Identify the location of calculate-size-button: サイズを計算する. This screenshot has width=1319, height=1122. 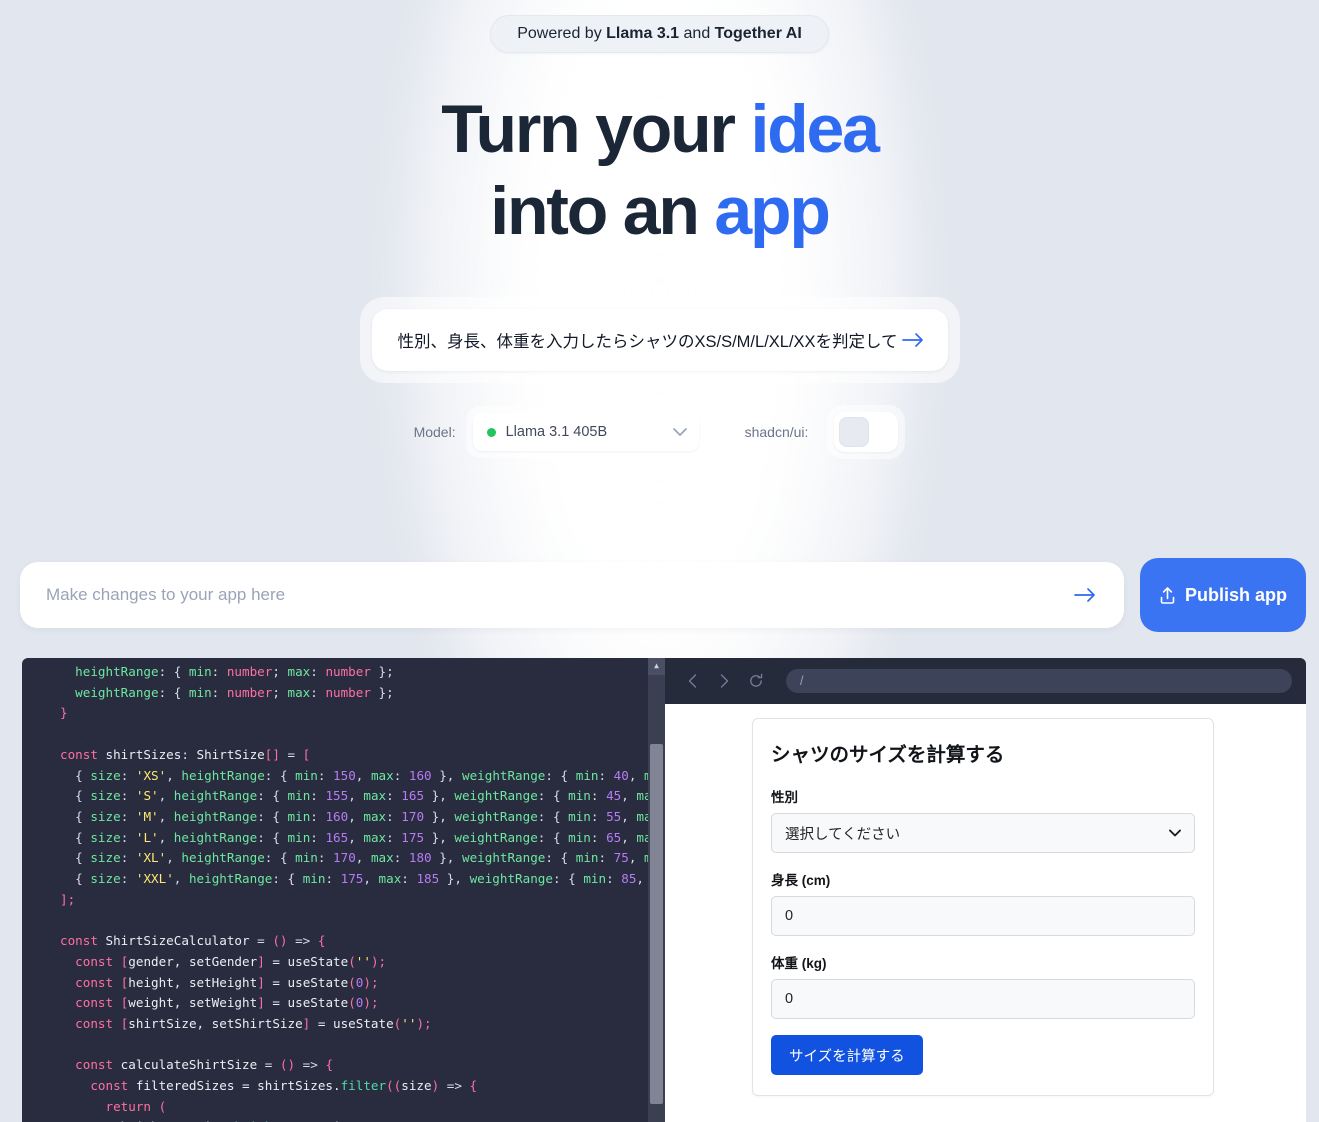
(847, 1055).